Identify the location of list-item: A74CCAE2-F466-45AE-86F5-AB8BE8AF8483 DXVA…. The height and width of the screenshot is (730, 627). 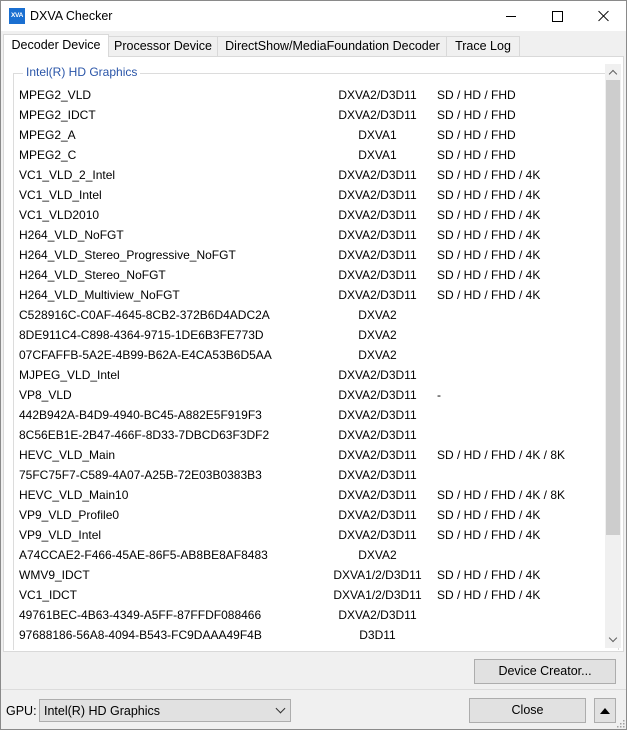
(304, 555).